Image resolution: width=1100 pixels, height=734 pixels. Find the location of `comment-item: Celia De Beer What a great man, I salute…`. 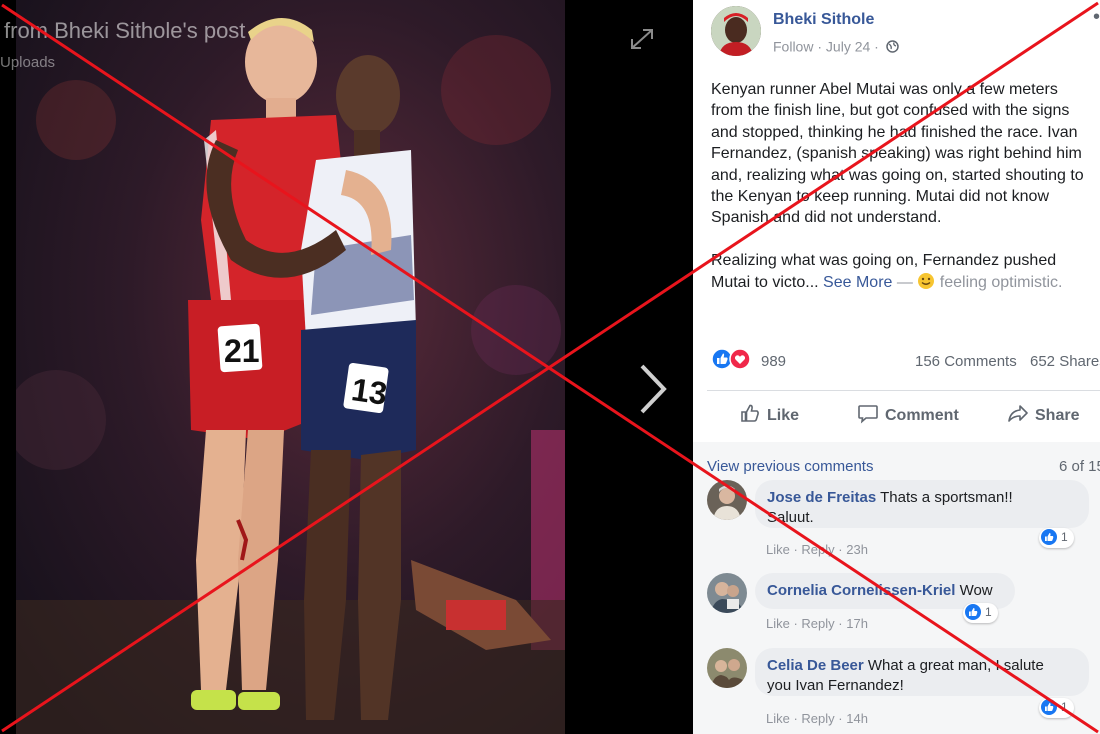

comment-item: Celia De Beer What a great man, I salute… is located at coordinates (903, 691).